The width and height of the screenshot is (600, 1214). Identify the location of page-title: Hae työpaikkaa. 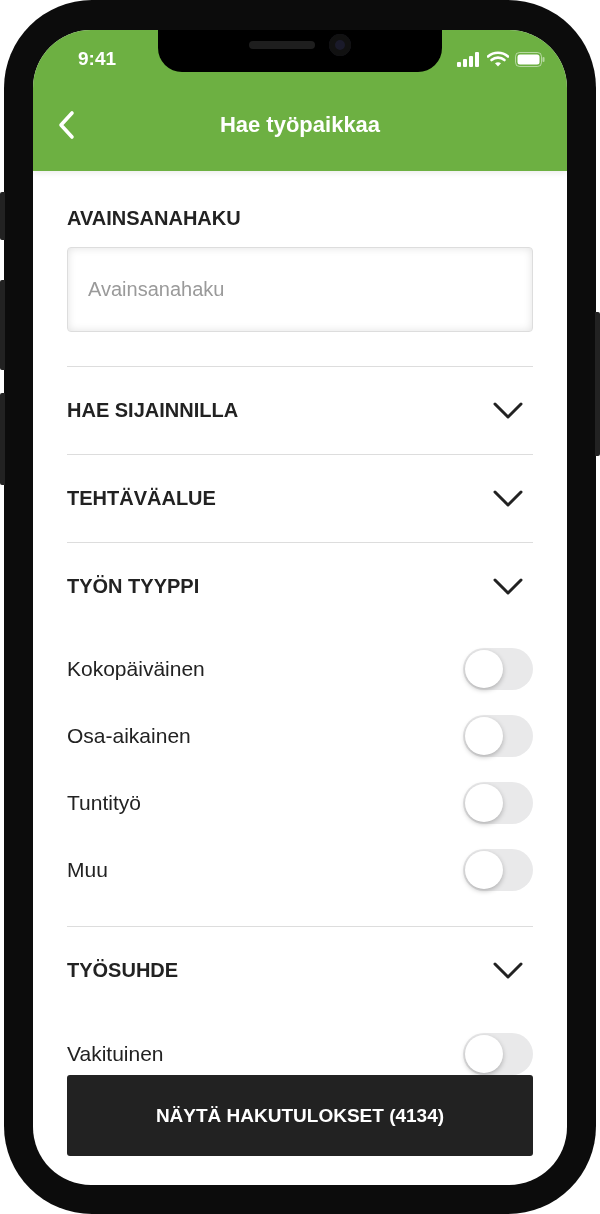
(300, 124).